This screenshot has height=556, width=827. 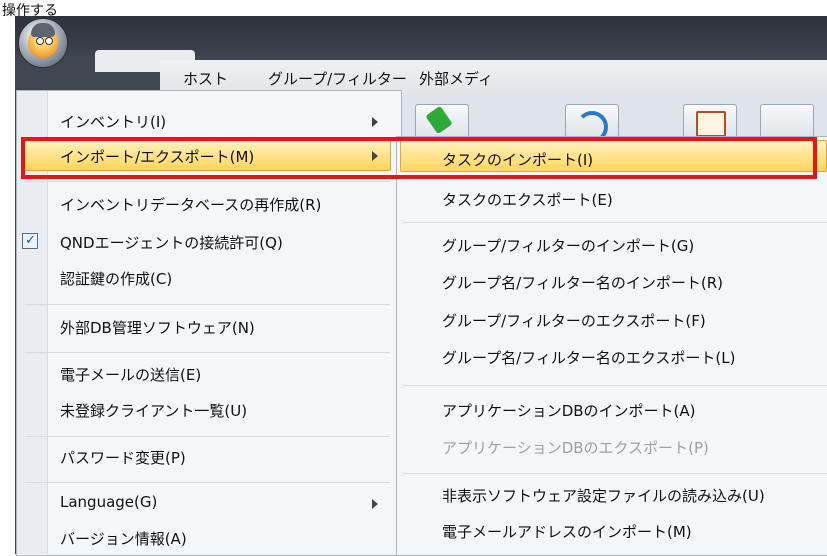 What do you see at coordinates (123, 457) in the screenshot?
I see `menu-item-change-password: パスワード変更(P)` at bounding box center [123, 457].